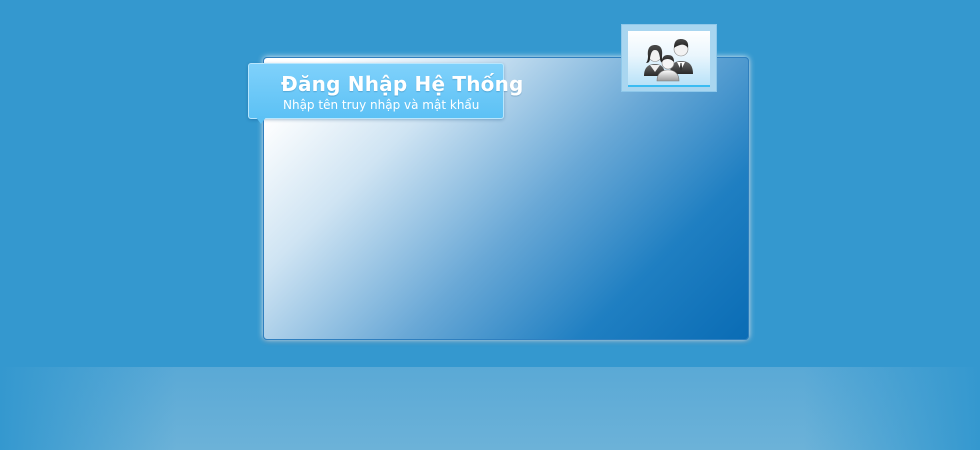 This screenshot has height=450, width=980. I want to click on users-icon, so click(668, 60).